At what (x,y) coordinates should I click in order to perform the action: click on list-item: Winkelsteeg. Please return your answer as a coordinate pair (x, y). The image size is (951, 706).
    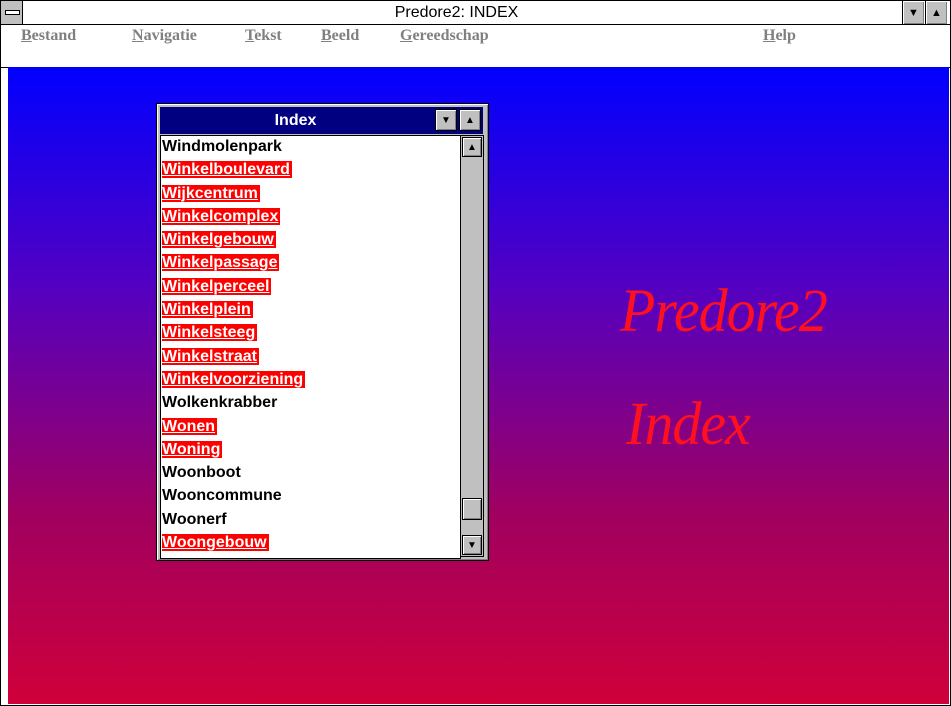
    Looking at the image, I should click on (310, 333).